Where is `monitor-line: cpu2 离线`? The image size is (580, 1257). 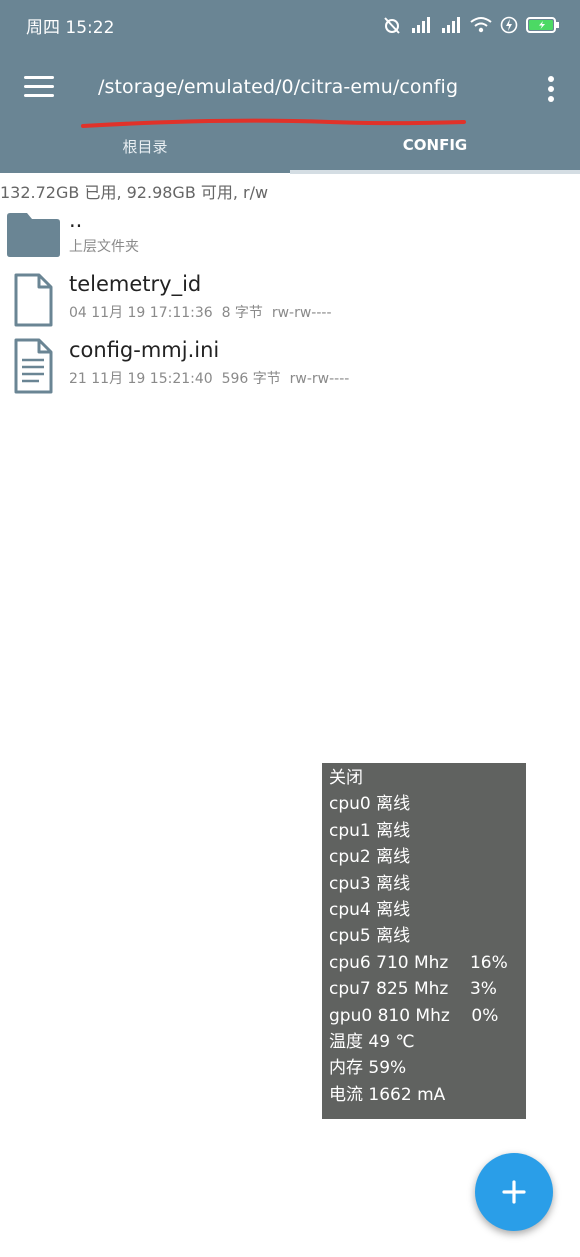
monitor-line: cpu2 离线 is located at coordinates (370, 857).